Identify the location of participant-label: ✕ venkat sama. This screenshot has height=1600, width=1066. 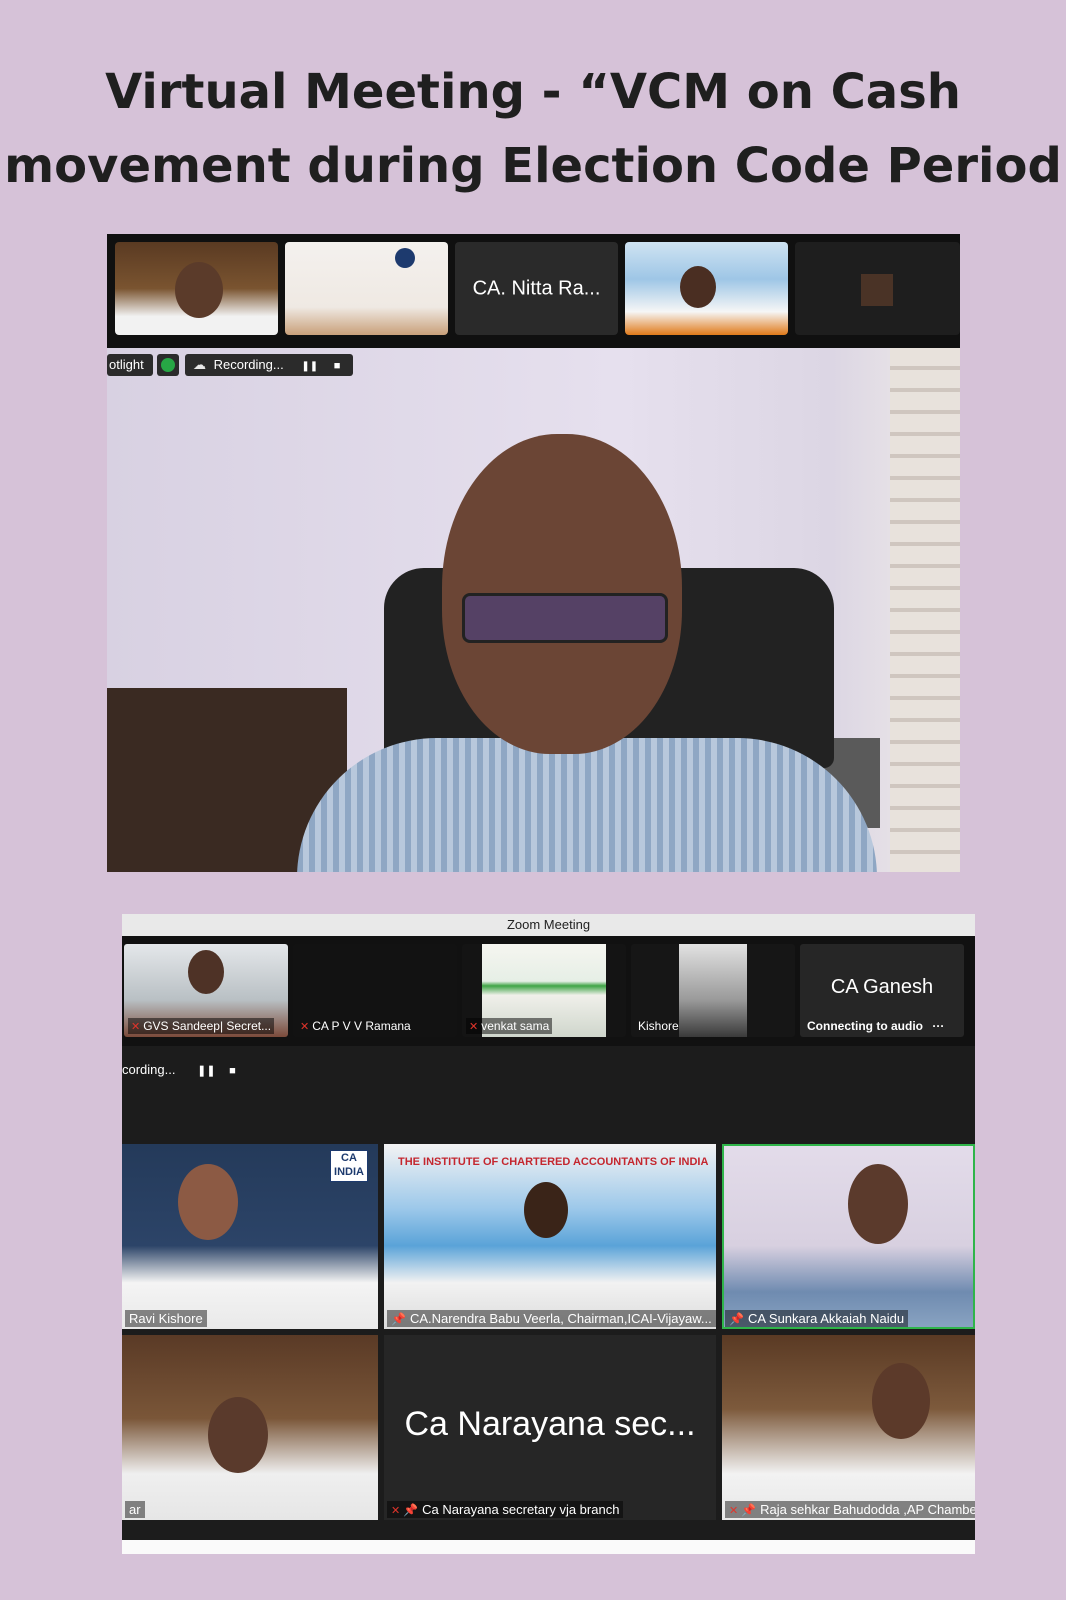
(509, 1026).